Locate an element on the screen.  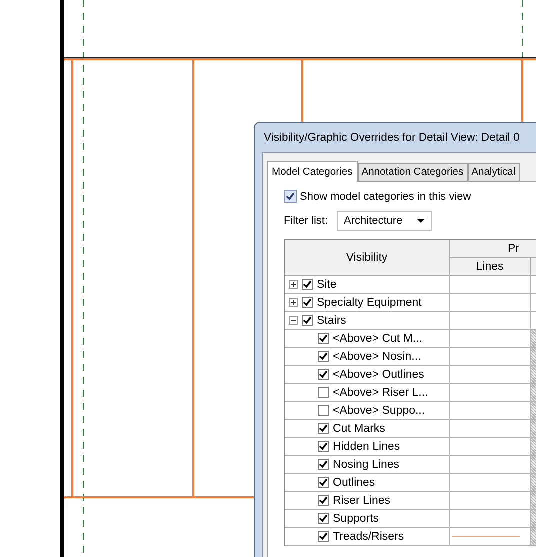
category-name: Hidden Lines is located at coordinates (366, 446).